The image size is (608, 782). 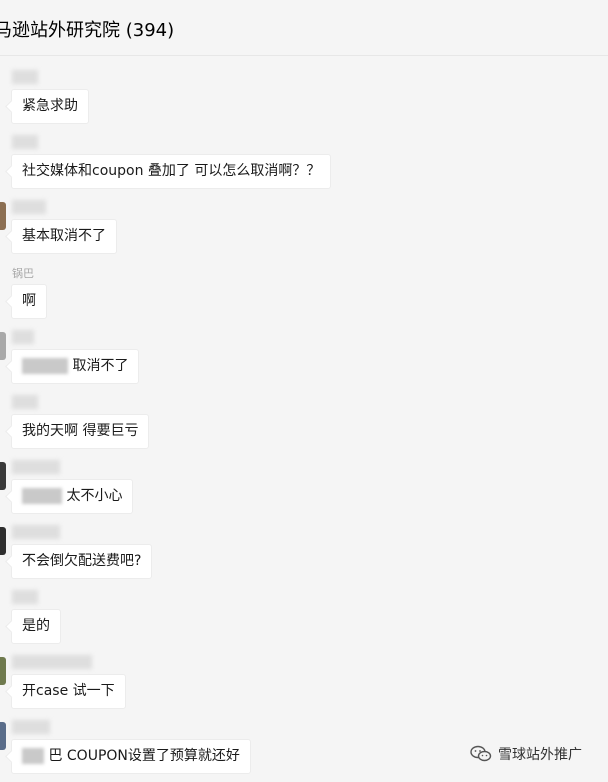 I want to click on message-bubble: 紧急求助, so click(x=50, y=106).